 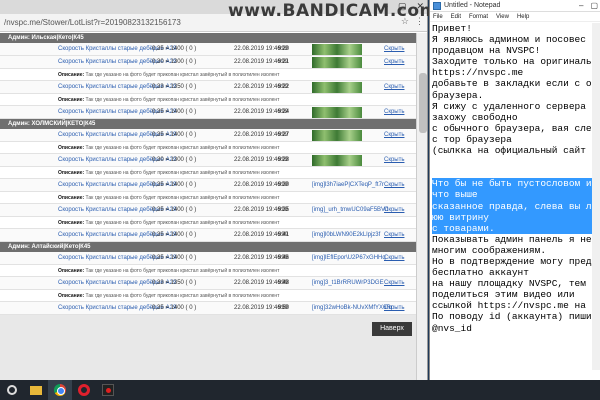 What do you see at coordinates (174, 87) in the screenshot?
I see `product-price: 0,33 = 1350 ( 0 )` at bounding box center [174, 87].